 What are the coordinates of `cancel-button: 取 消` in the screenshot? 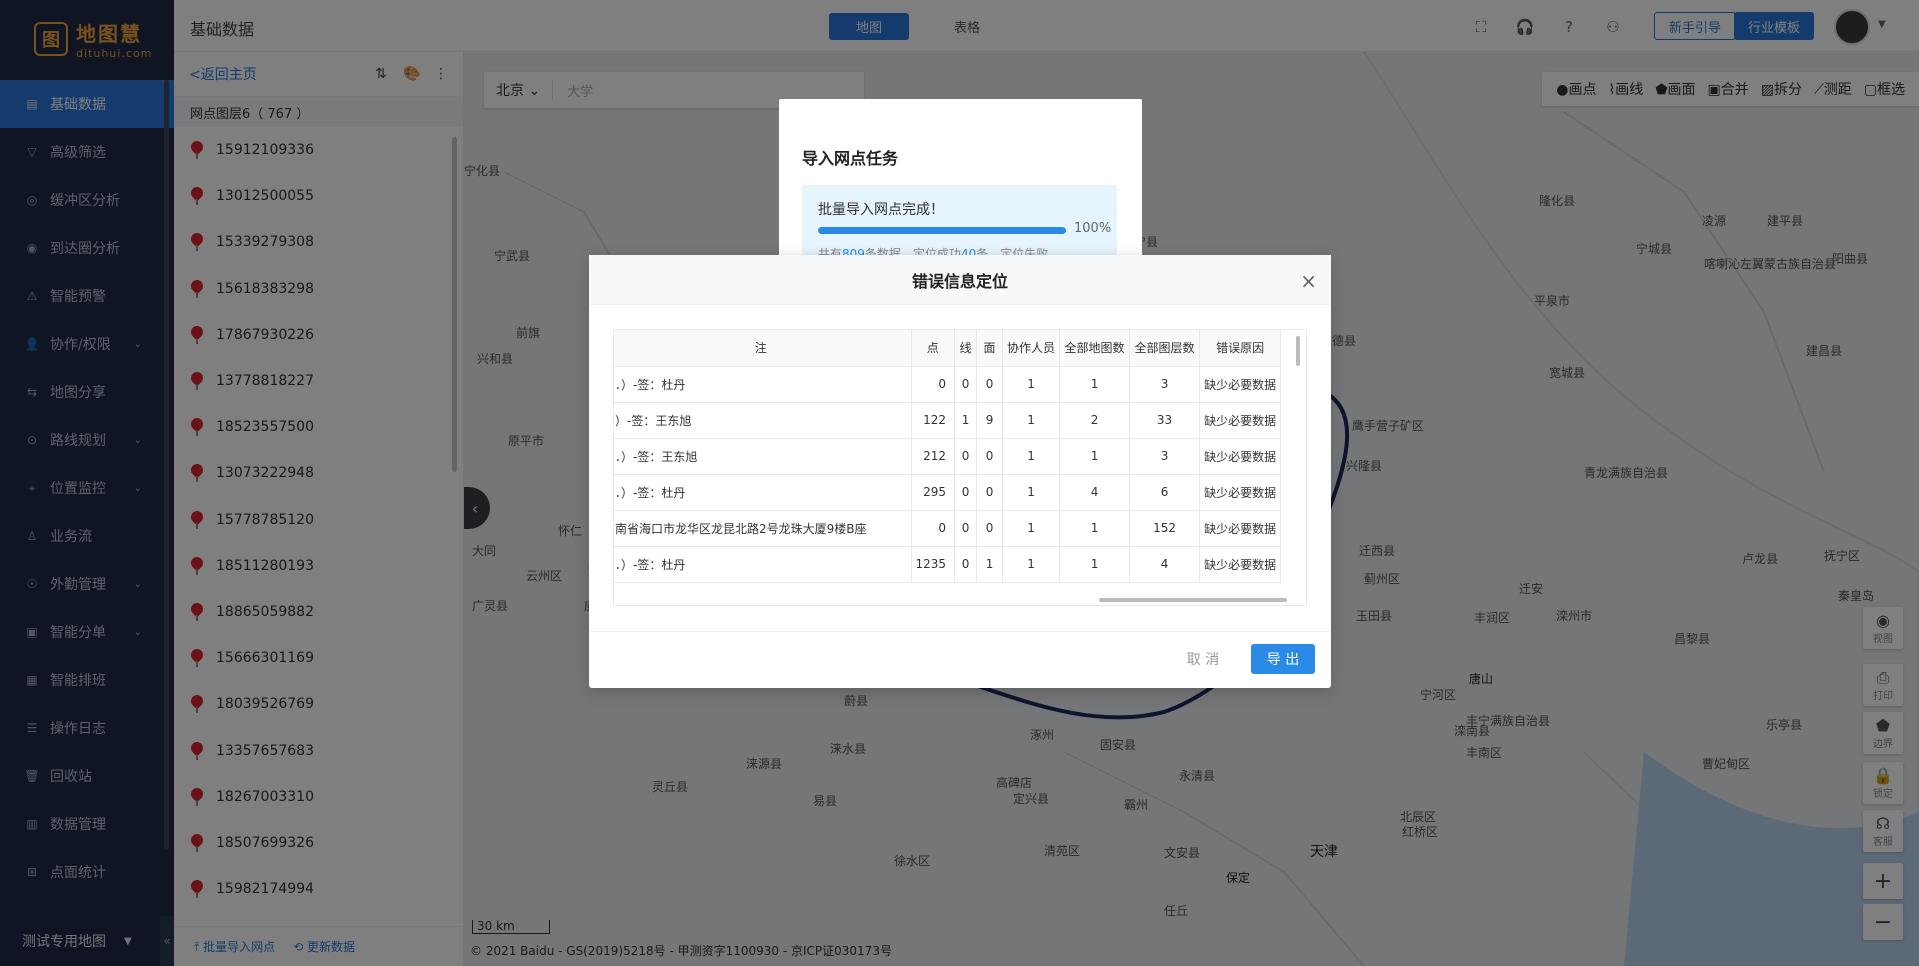 It's located at (1203, 659).